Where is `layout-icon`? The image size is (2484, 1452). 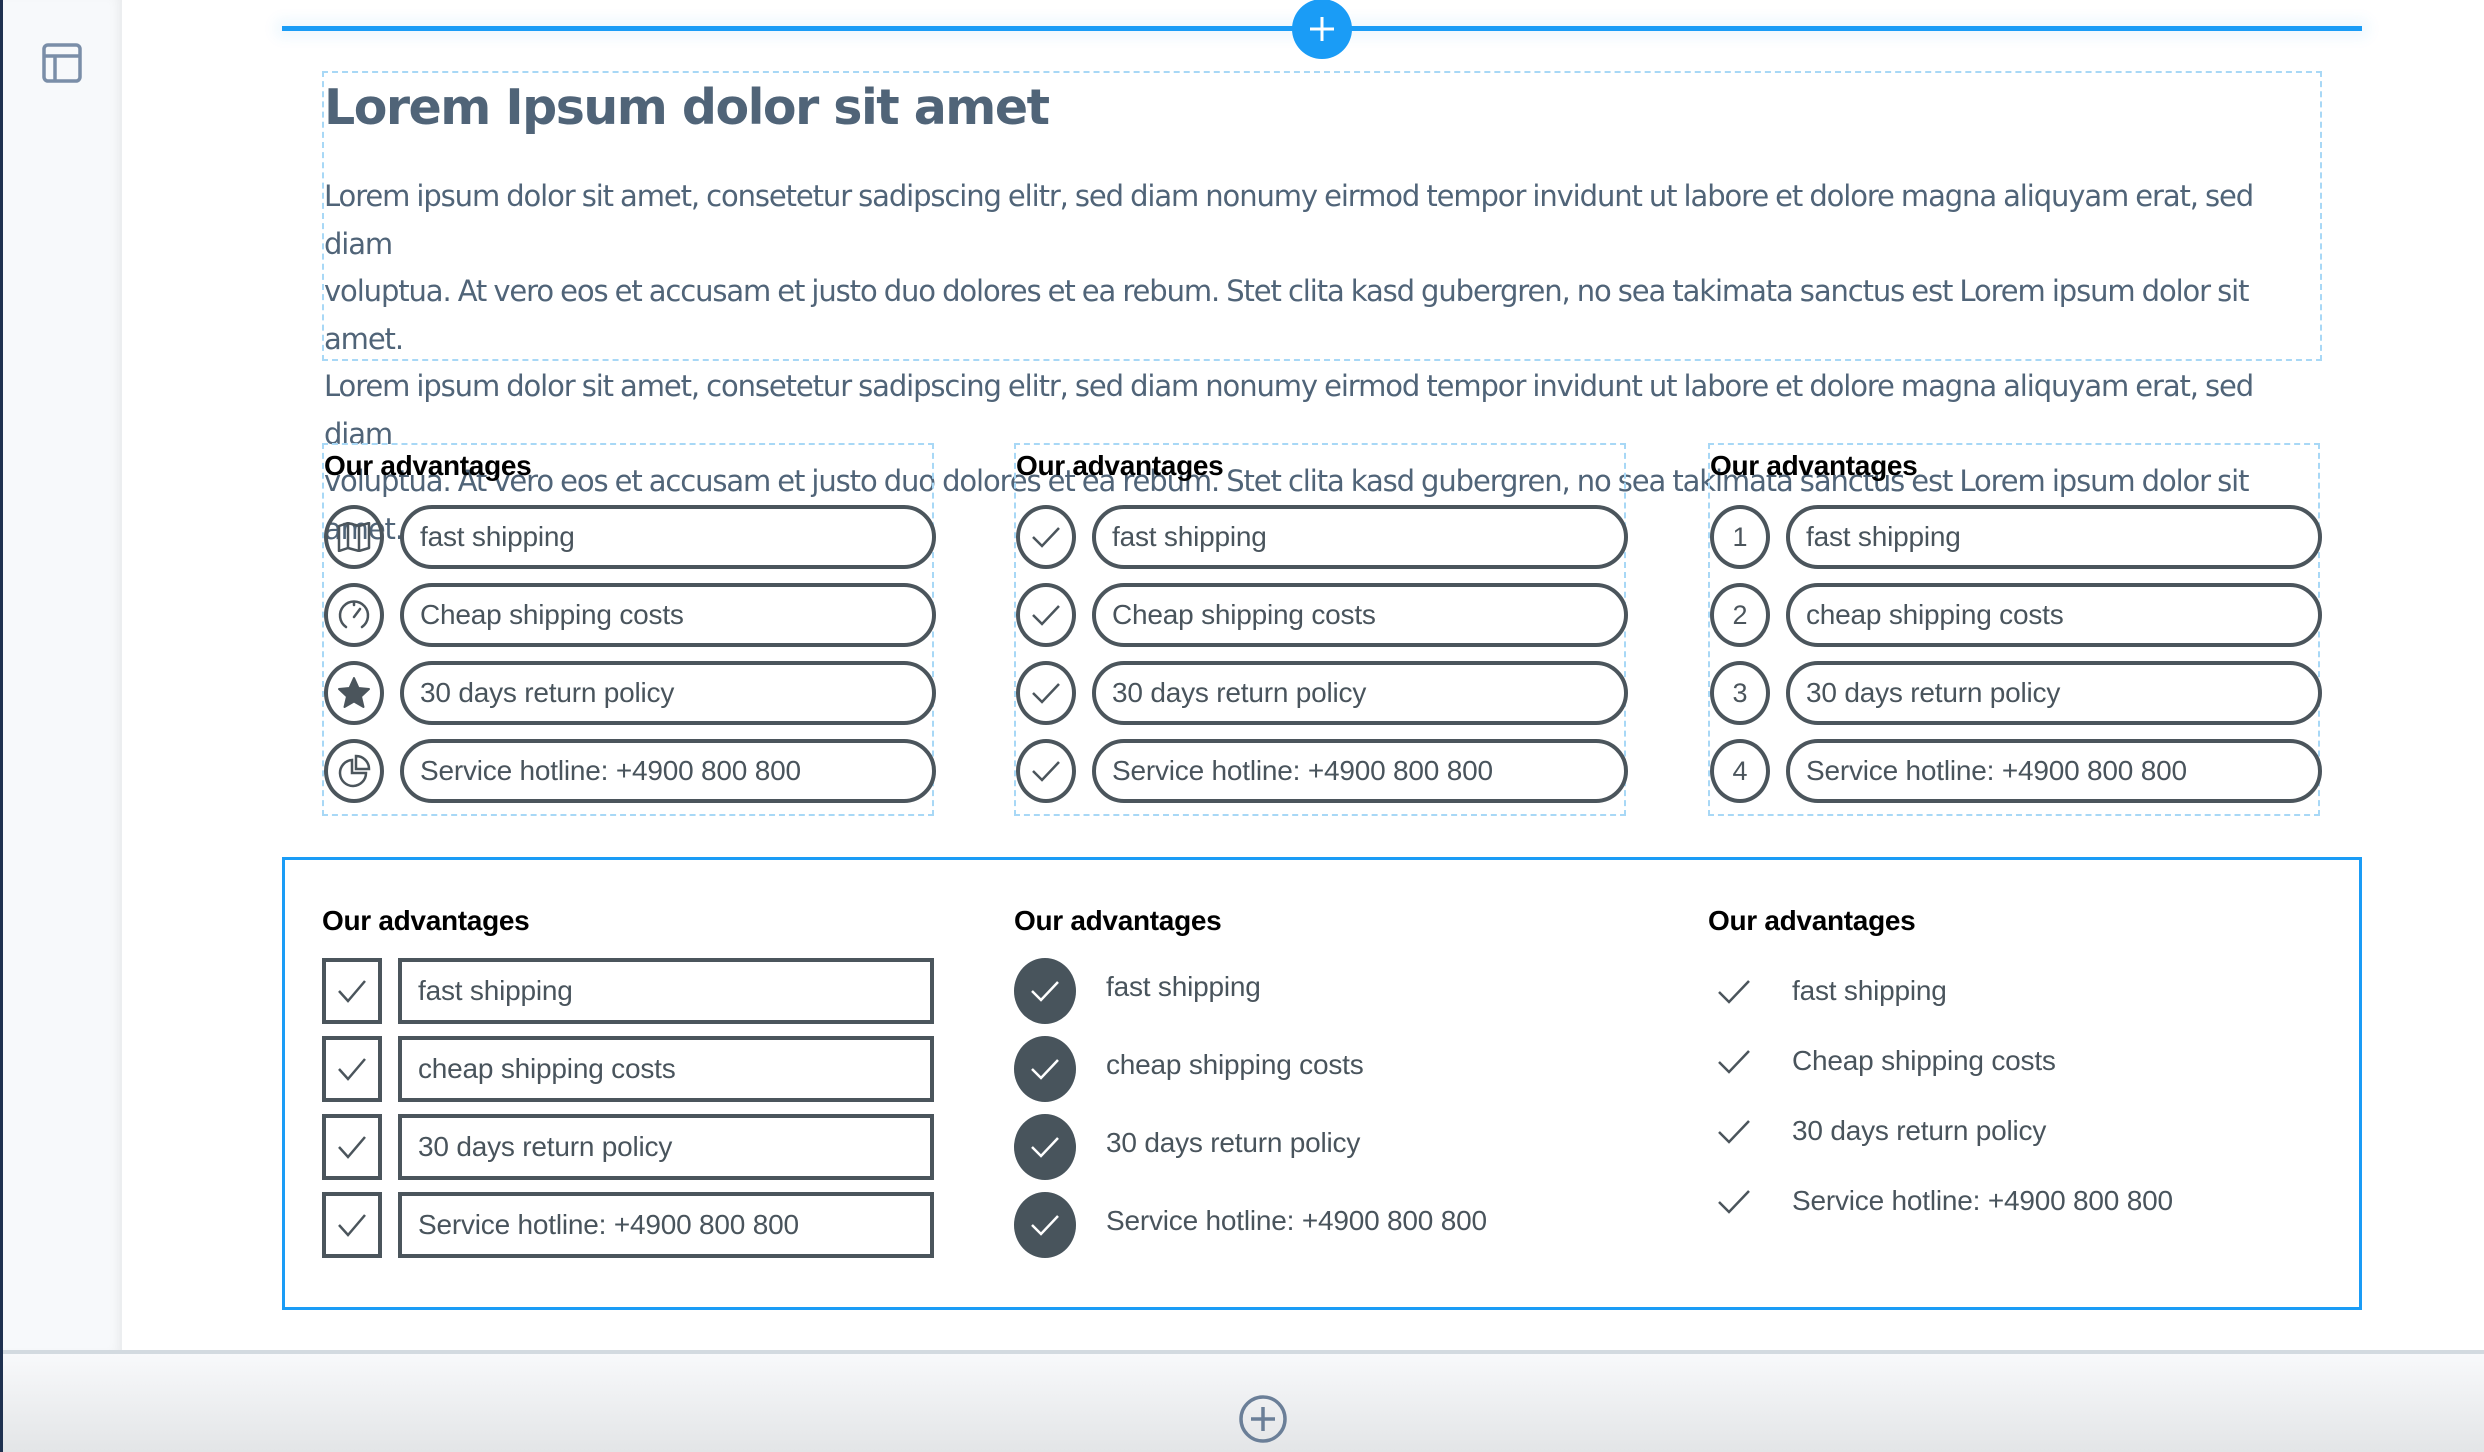 layout-icon is located at coordinates (62, 63).